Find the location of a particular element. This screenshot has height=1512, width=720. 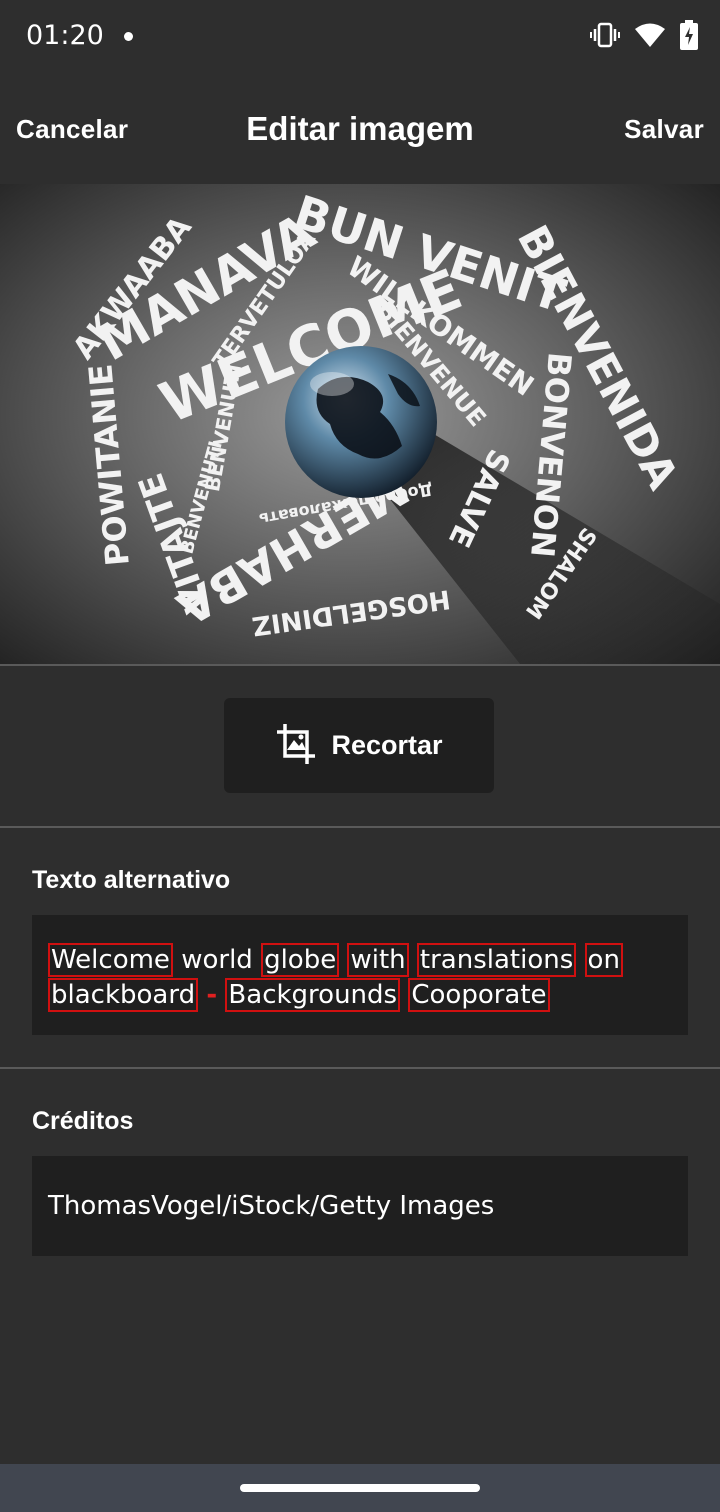

alt-text-word: blackboard is located at coordinates (123, 995).